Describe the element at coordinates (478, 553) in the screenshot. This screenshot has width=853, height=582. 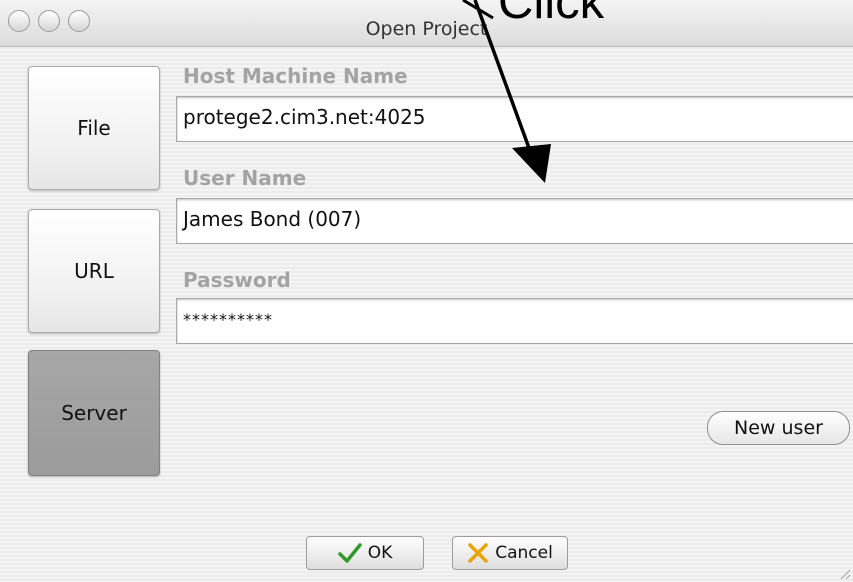
I see `x-mark-icon` at that location.